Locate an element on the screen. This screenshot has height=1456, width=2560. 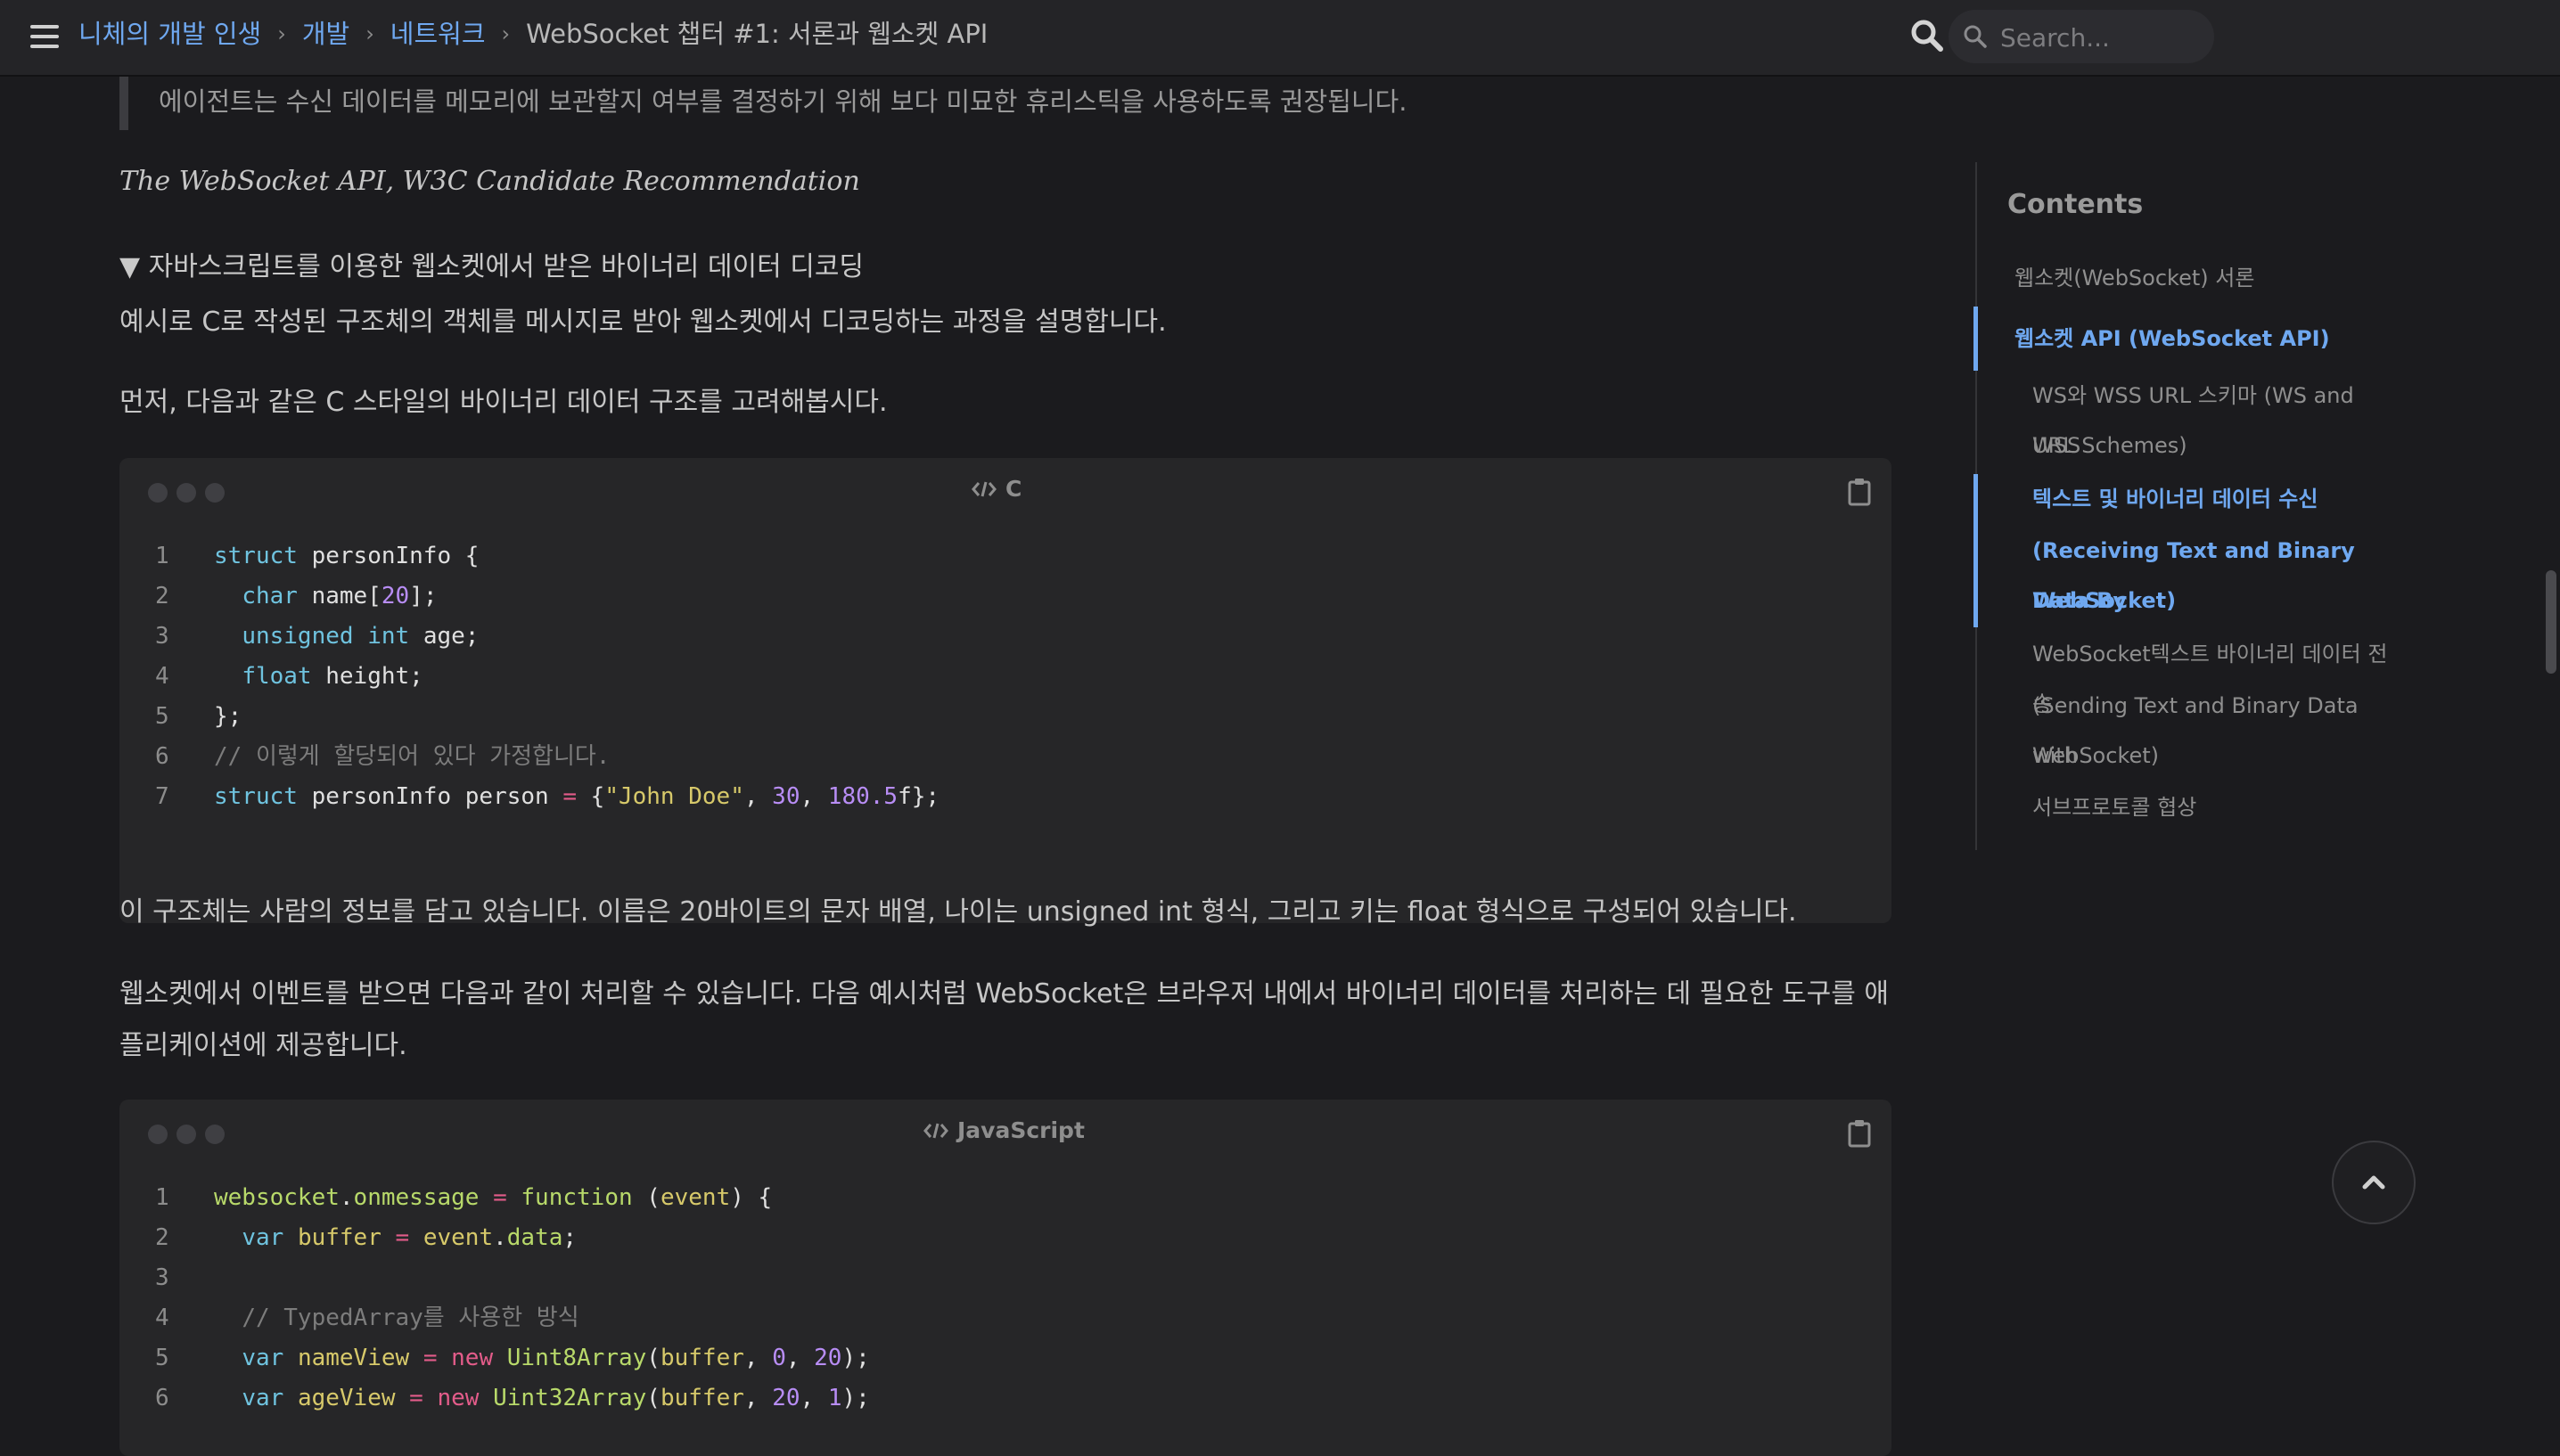
breadcrumb-category-link: 개발 is located at coordinates (325, 34).